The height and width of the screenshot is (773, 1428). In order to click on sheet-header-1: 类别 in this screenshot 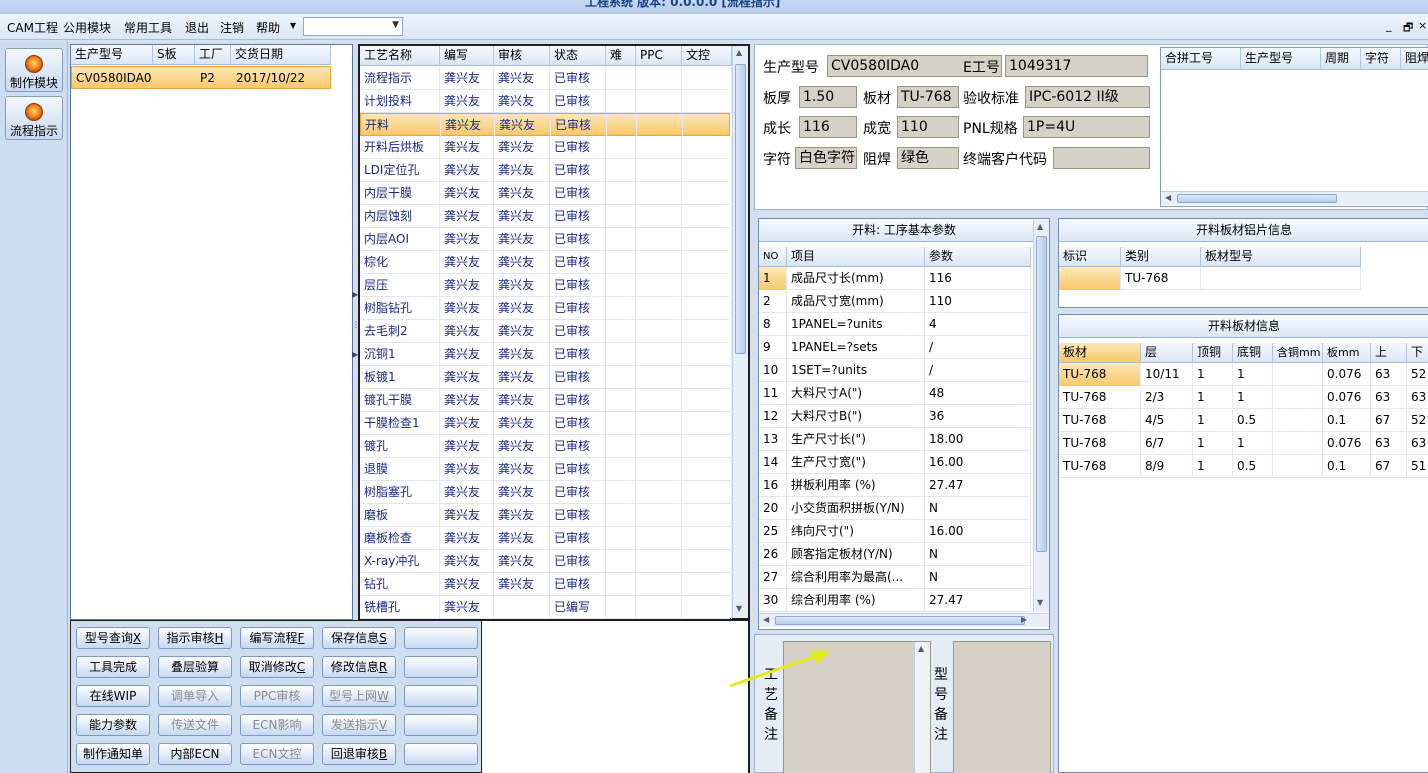, I will do `click(1161, 257)`.